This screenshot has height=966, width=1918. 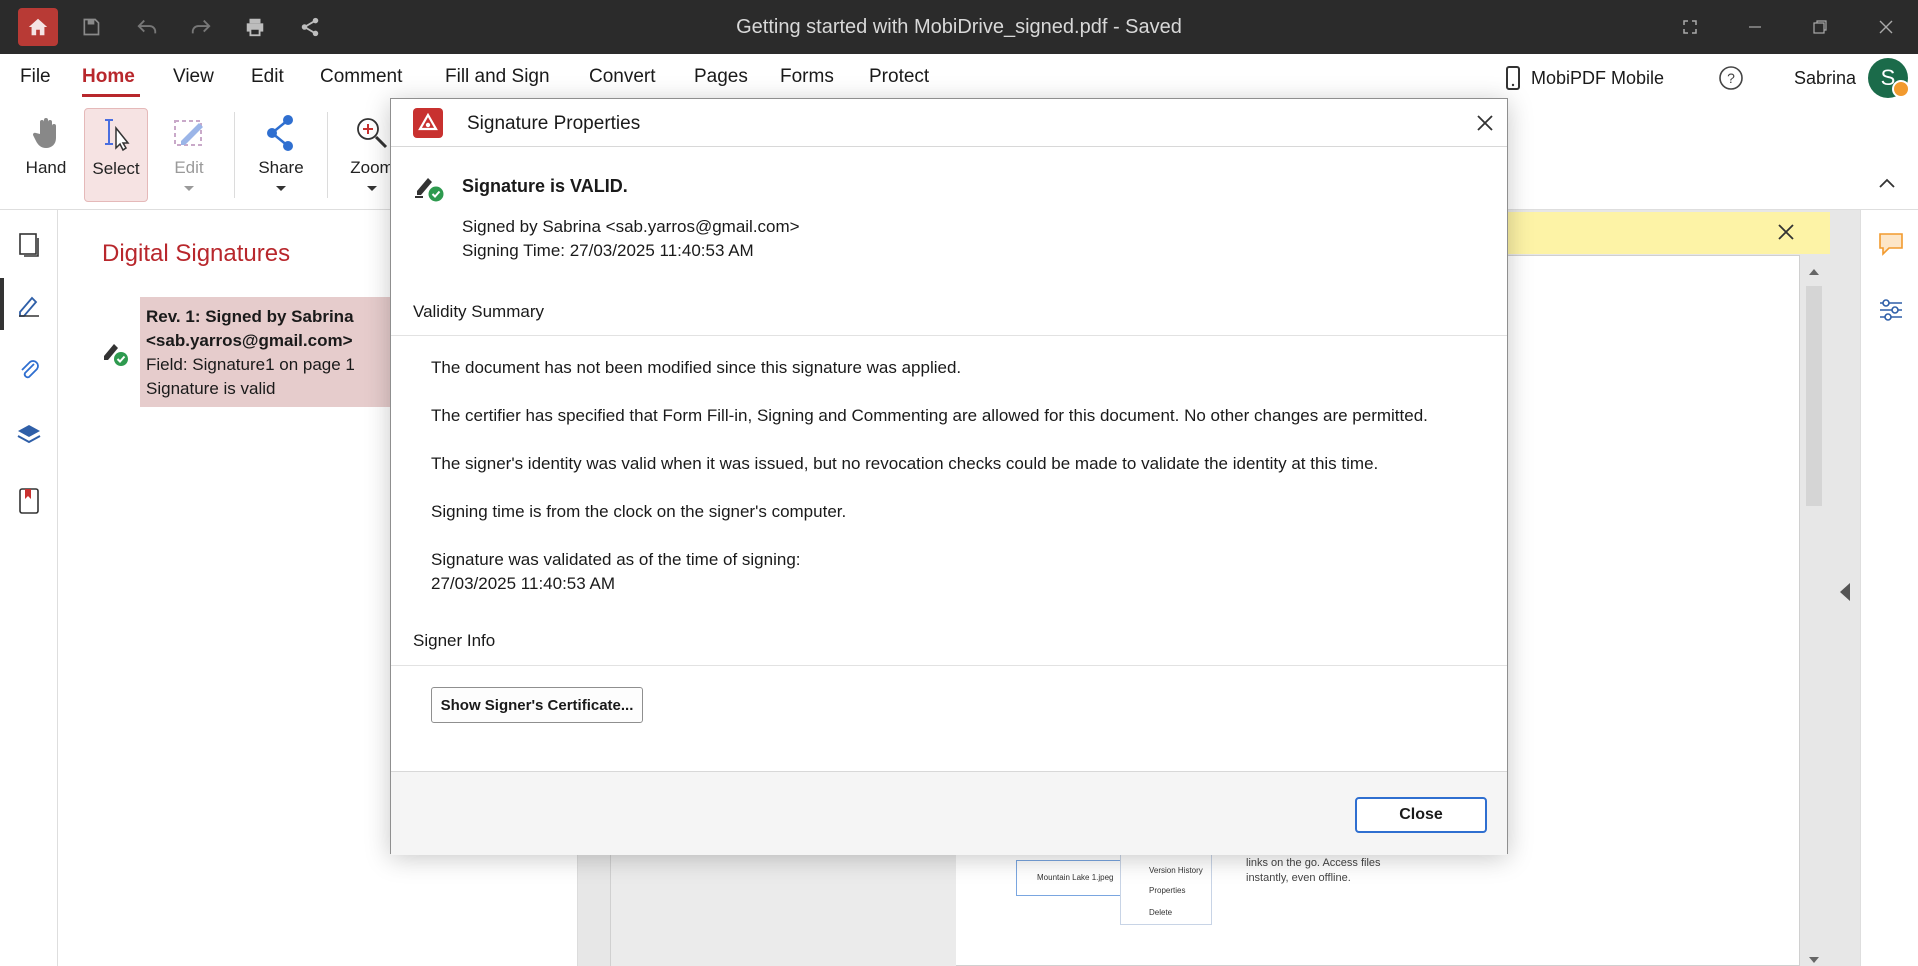 I want to click on tab-protect: Protect, so click(x=899, y=77).